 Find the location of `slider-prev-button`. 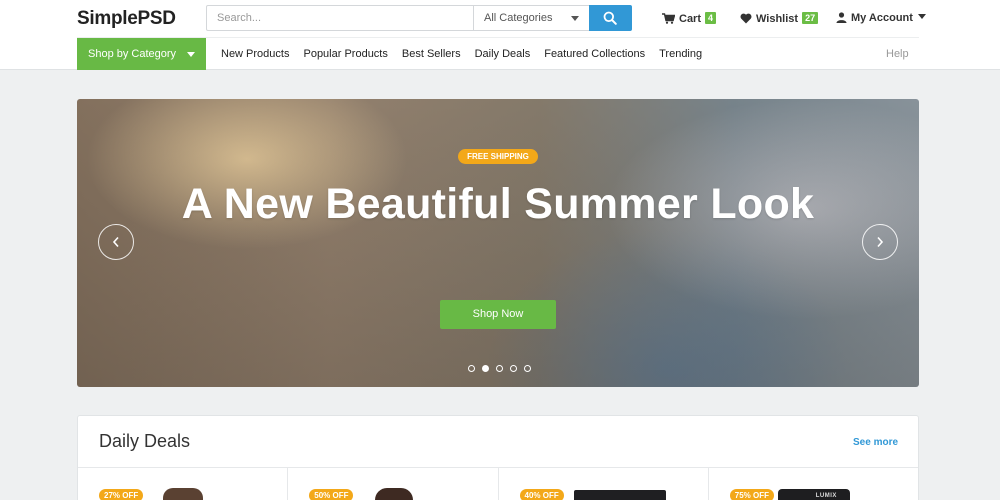

slider-prev-button is located at coordinates (116, 242).